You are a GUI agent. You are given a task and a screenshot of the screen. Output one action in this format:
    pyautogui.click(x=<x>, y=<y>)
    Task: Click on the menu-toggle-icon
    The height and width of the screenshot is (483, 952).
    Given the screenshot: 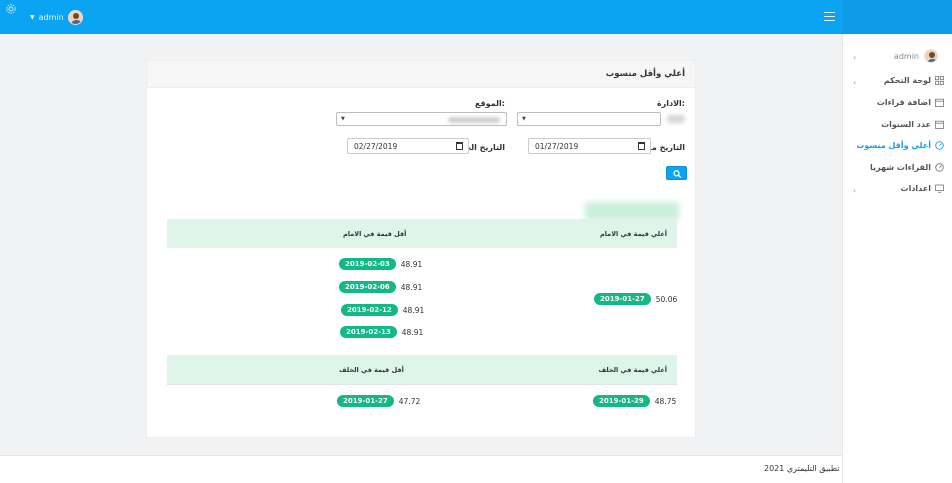 What is the action you would take?
    pyautogui.click(x=829, y=16)
    